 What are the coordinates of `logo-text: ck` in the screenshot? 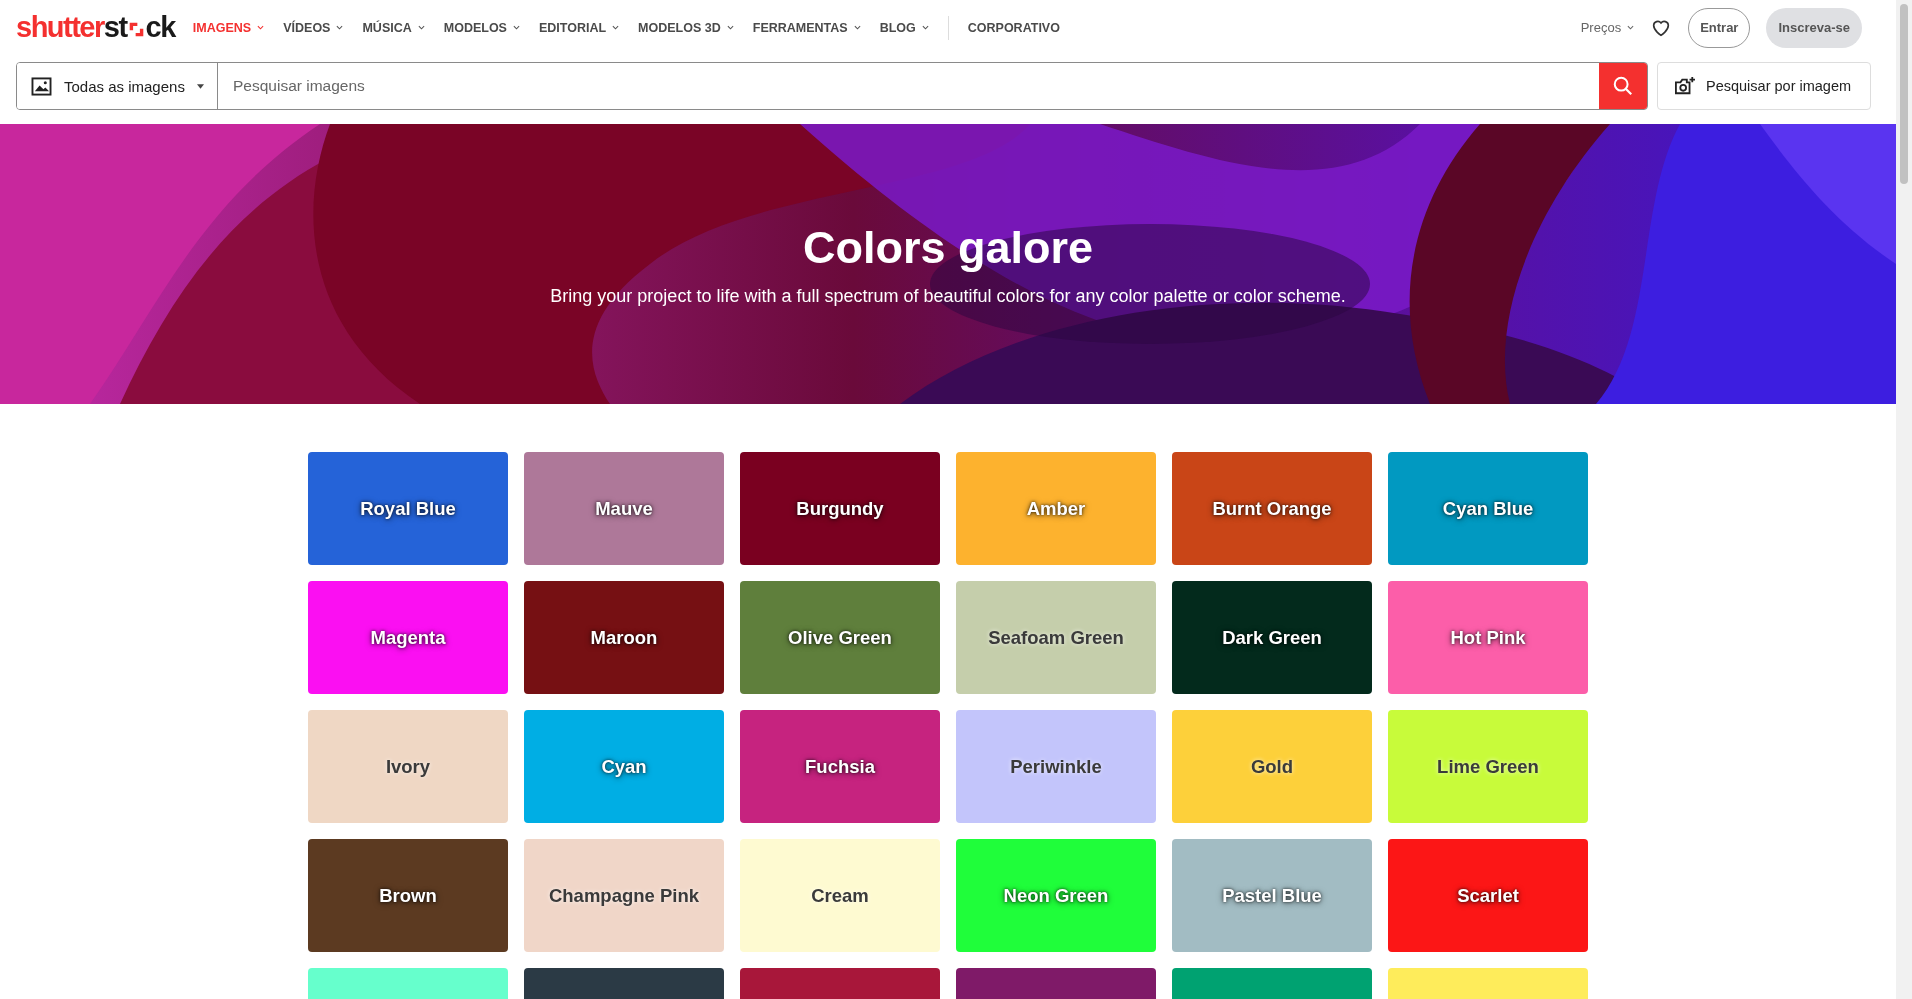 It's located at (160, 27).